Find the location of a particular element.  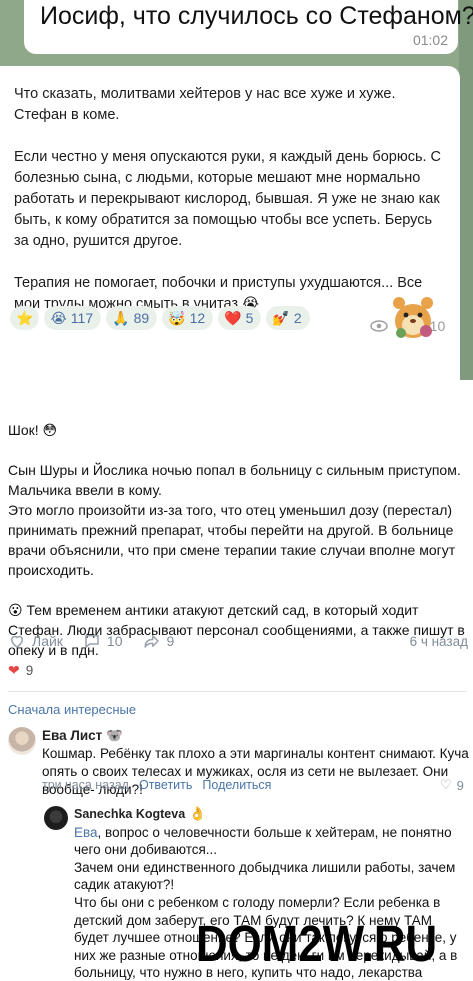

reaction-star: ⭐ is located at coordinates (25, 318).